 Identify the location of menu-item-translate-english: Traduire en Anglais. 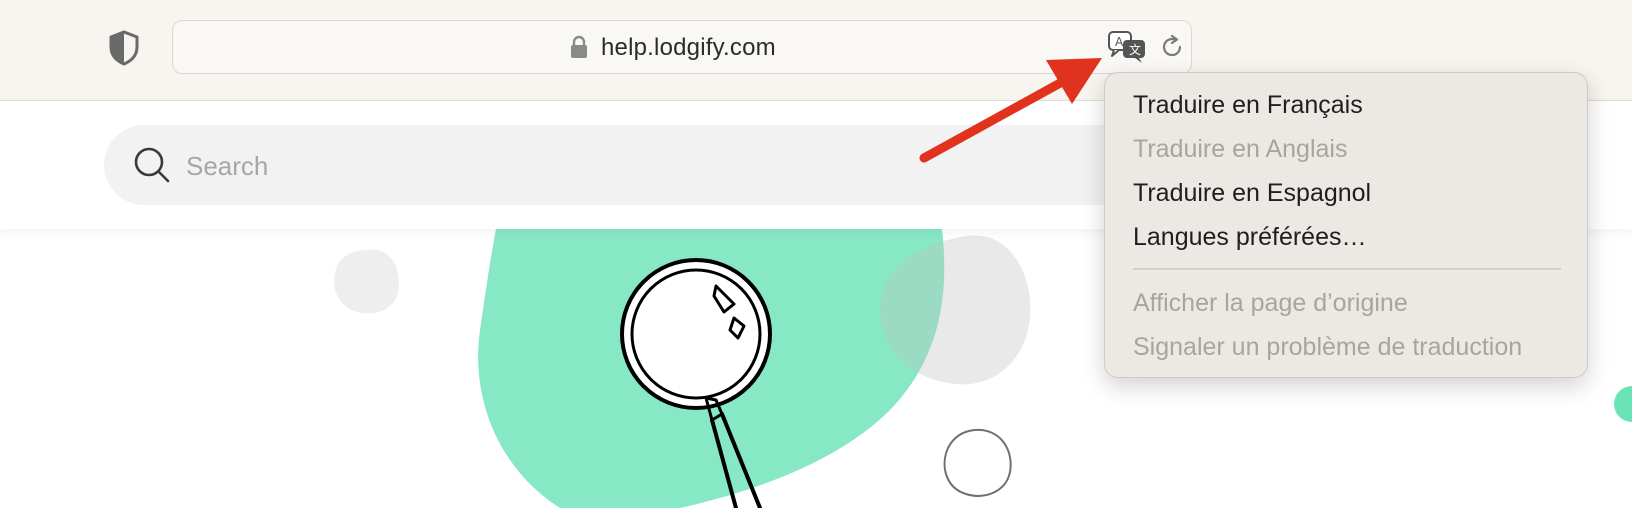
(1240, 149).